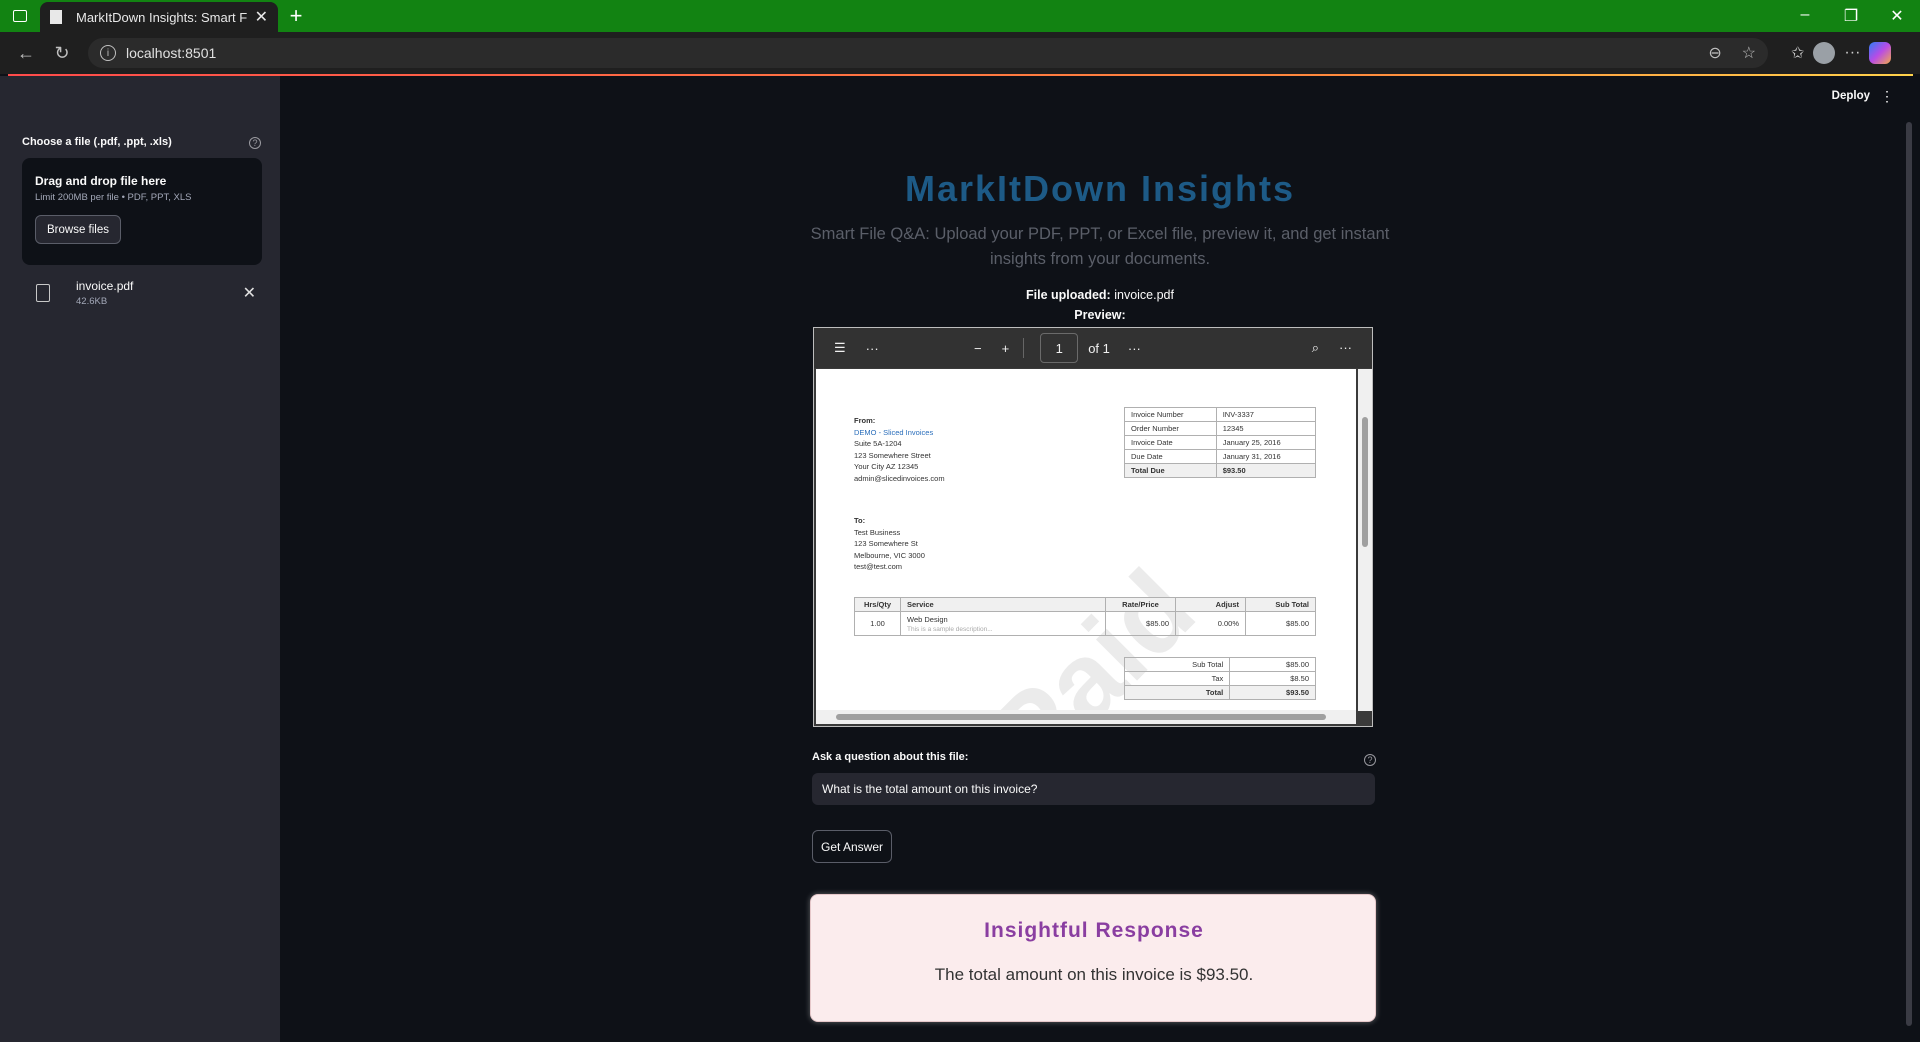  Describe the element at coordinates (1749, 53) in the screenshot. I see `favorite-star-icon: ☆` at that location.